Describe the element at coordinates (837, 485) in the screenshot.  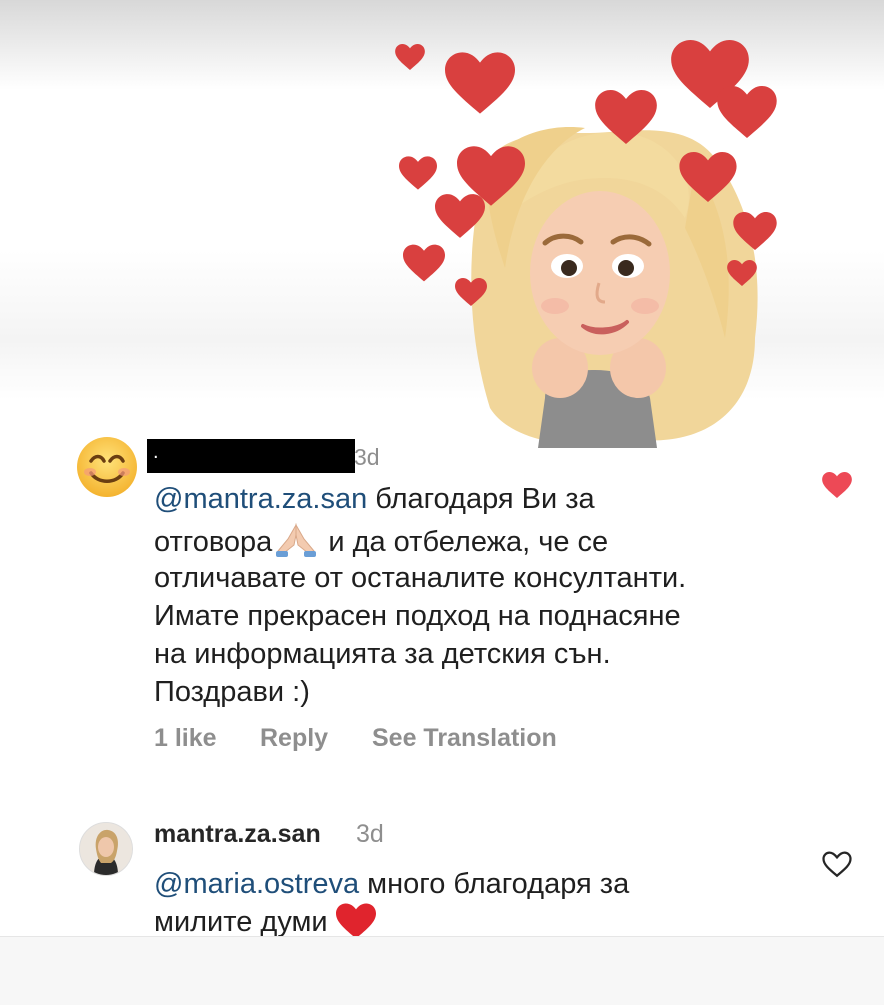
I see `liked-heart-icon` at that location.